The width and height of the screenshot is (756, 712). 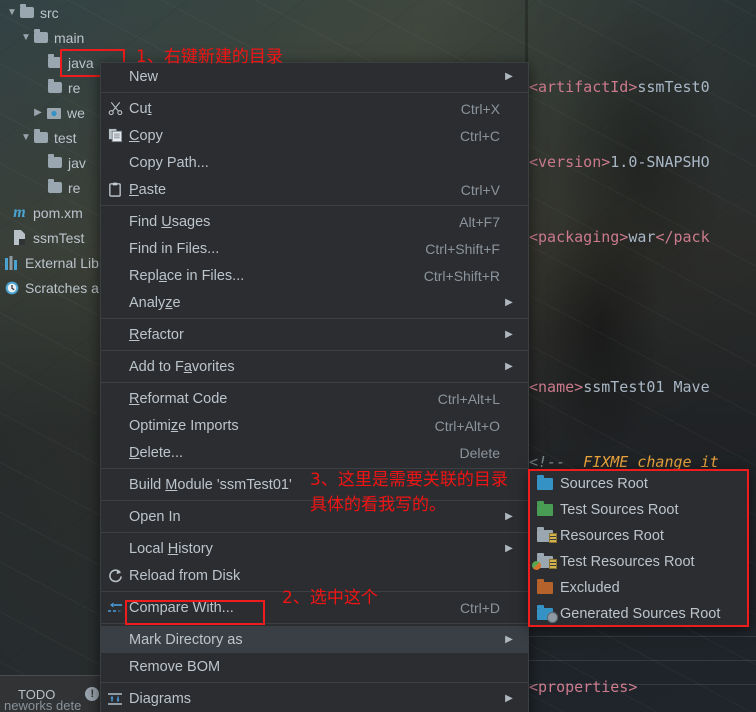 I want to click on folder-generated-icon, so click(x=545, y=614).